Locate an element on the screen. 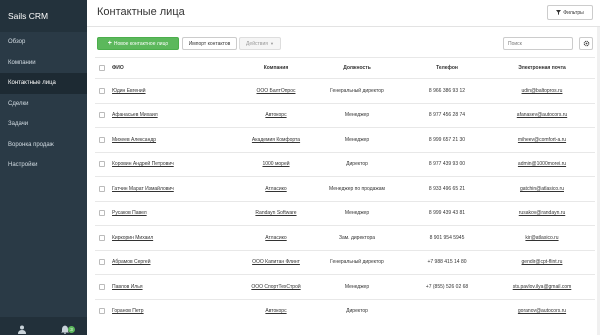 The image size is (600, 335). sidebar-item-settings: Настройки is located at coordinates (43, 165).